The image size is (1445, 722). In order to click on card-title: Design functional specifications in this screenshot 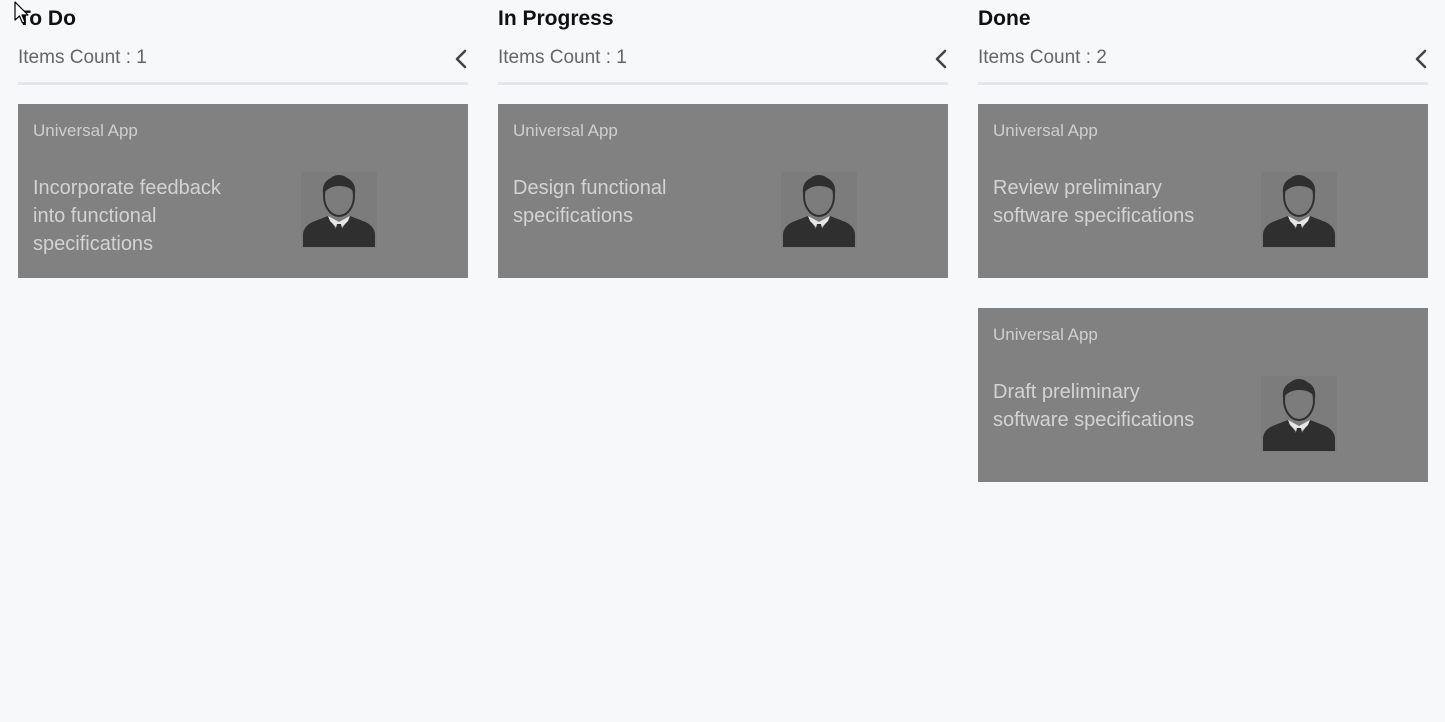, I will do `click(590, 202)`.